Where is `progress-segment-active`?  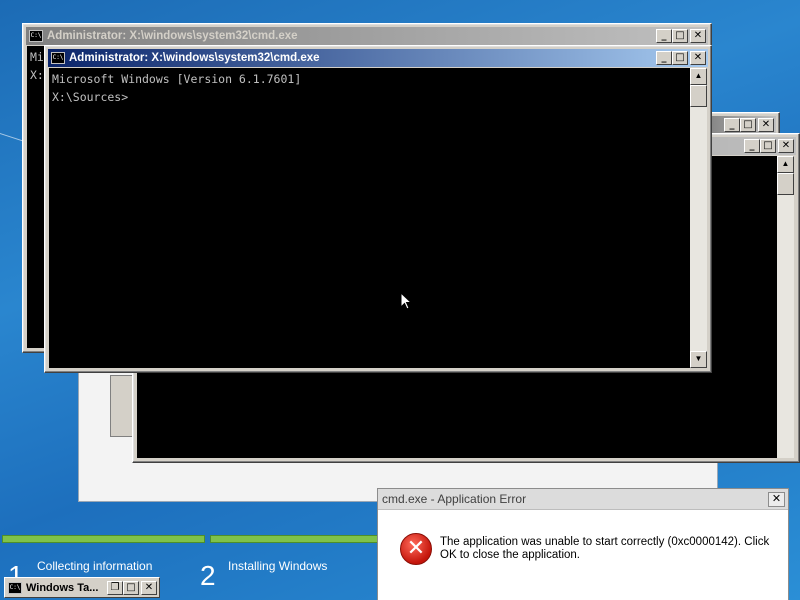 progress-segment-active is located at coordinates (294, 539).